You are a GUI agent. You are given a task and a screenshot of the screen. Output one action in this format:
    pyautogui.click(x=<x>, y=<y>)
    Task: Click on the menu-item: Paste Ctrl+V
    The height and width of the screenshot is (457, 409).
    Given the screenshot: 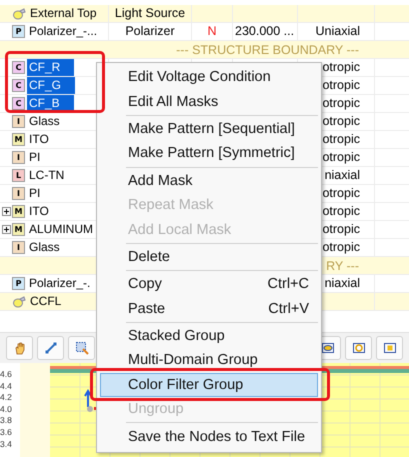 What is the action you would take?
    pyautogui.click(x=209, y=308)
    